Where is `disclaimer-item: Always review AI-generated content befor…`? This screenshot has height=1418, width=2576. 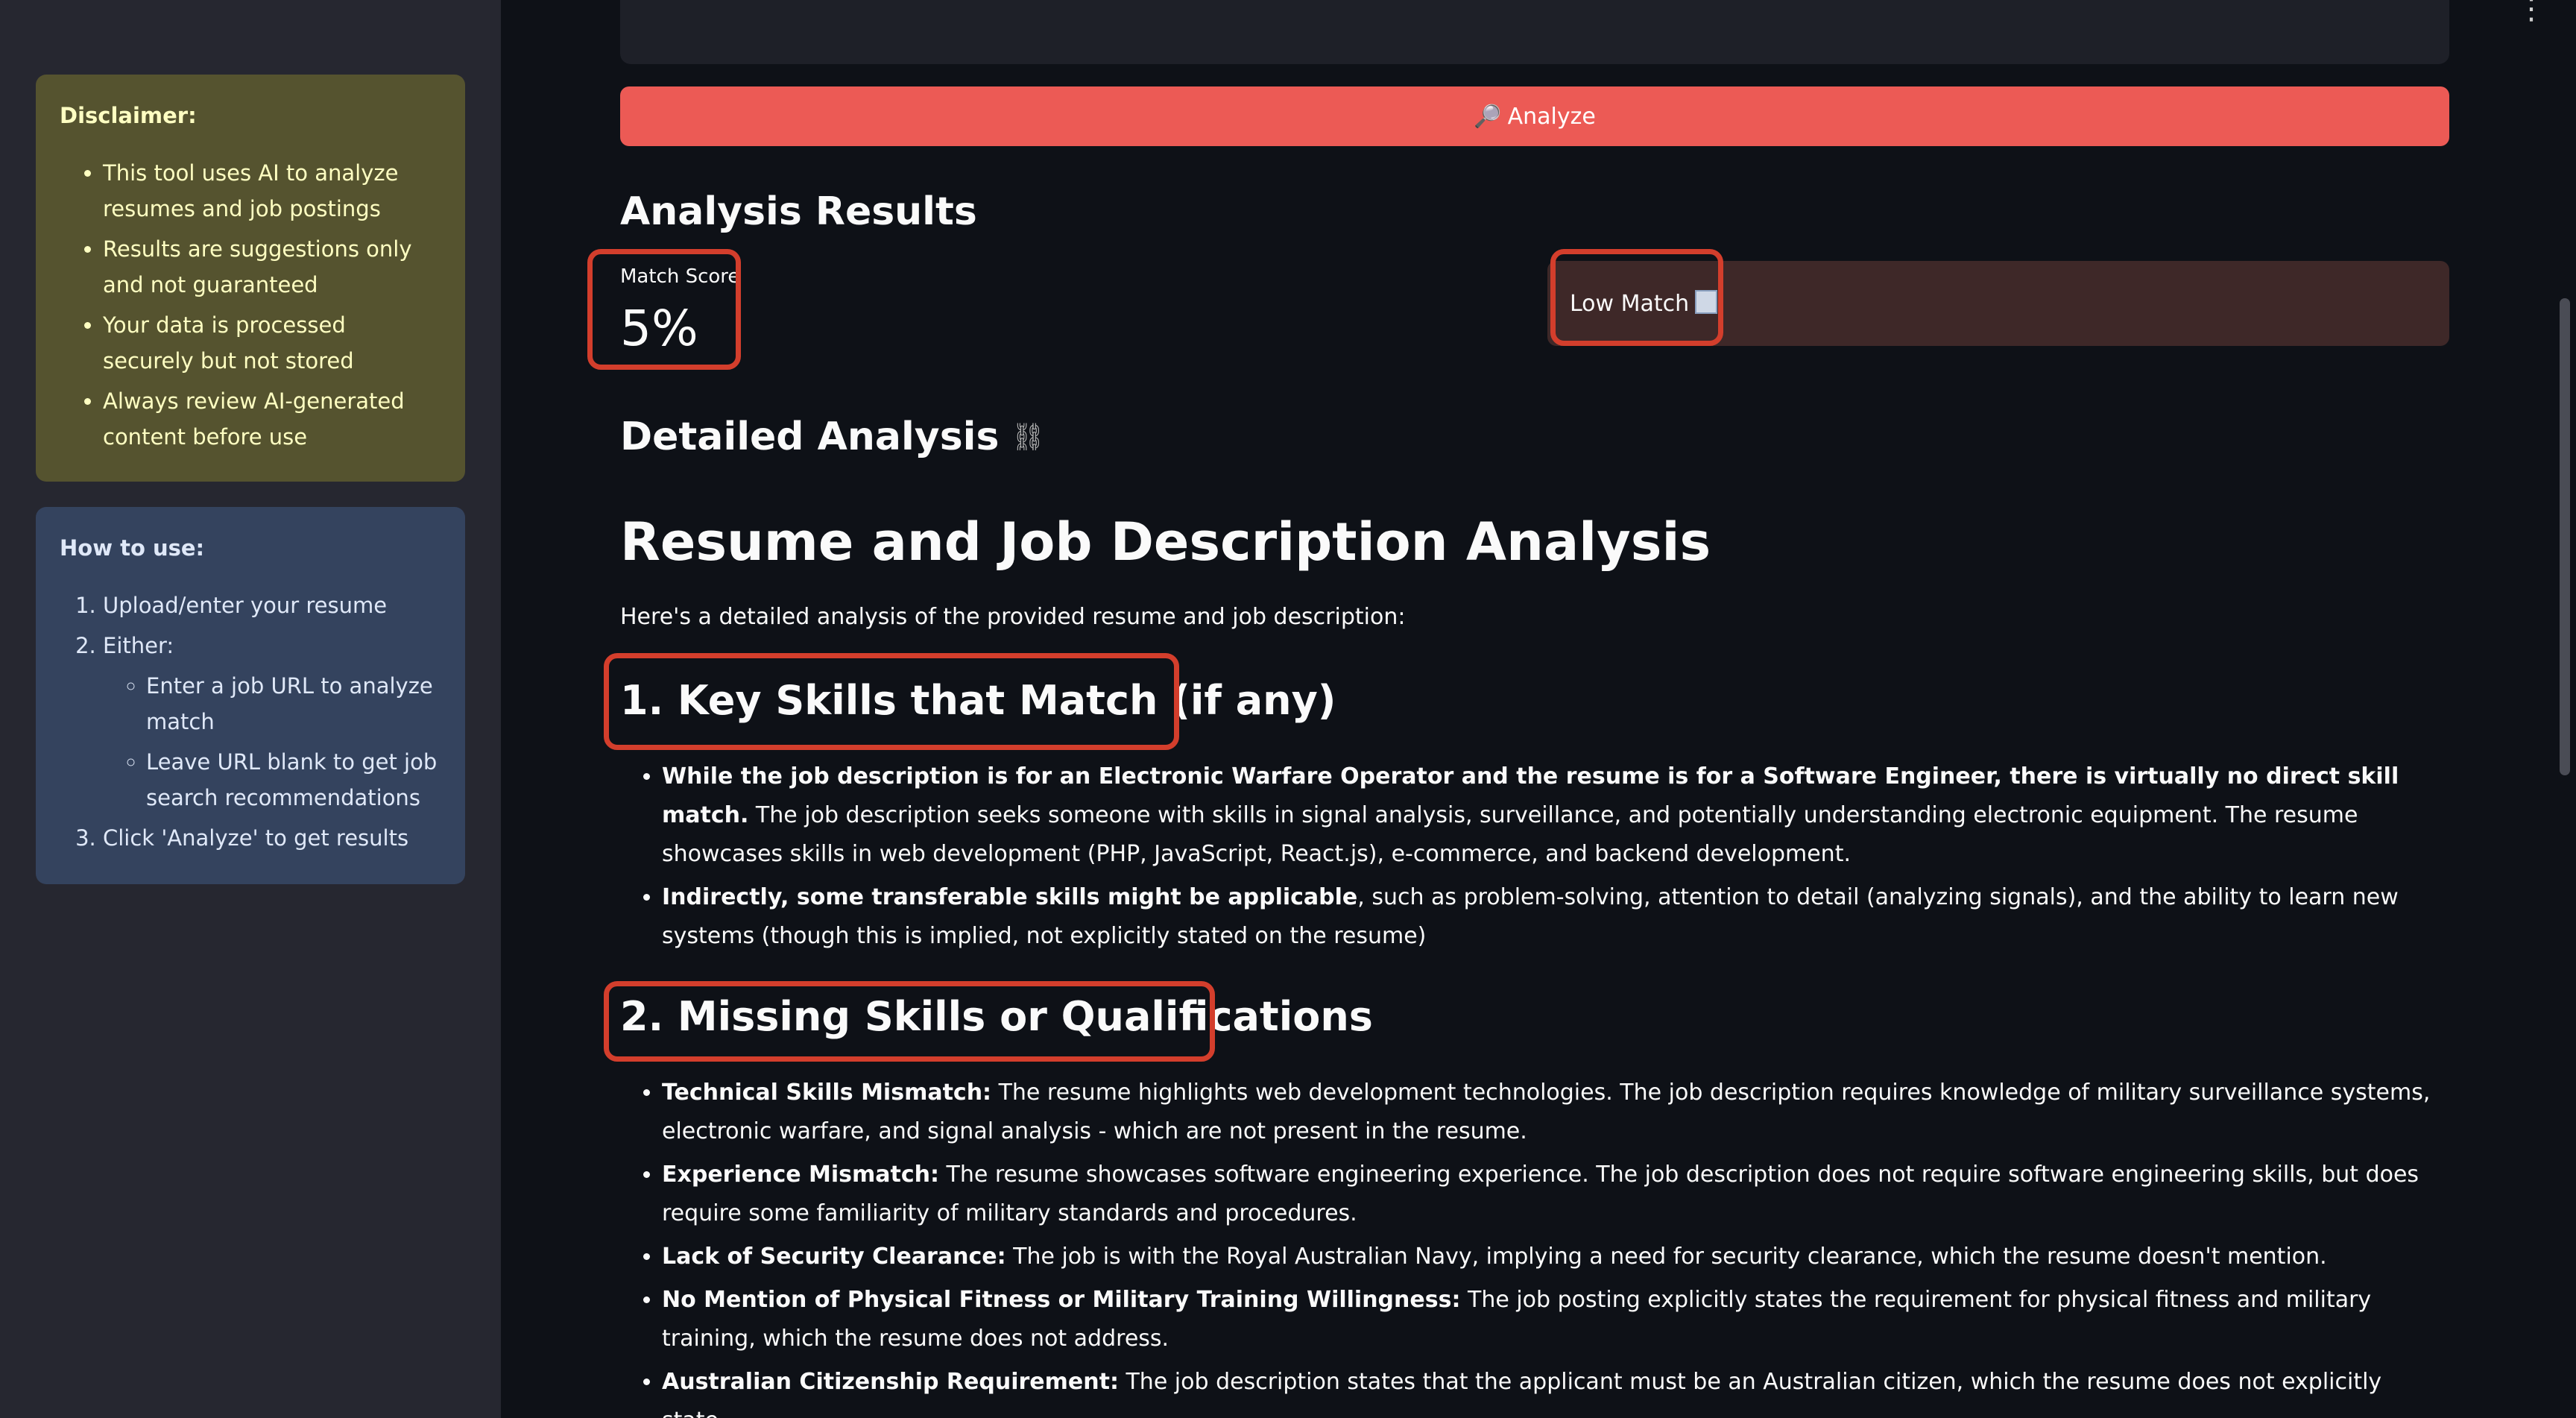
disclaimer-item: Always review AI-generated content befor… is located at coordinates (272, 419).